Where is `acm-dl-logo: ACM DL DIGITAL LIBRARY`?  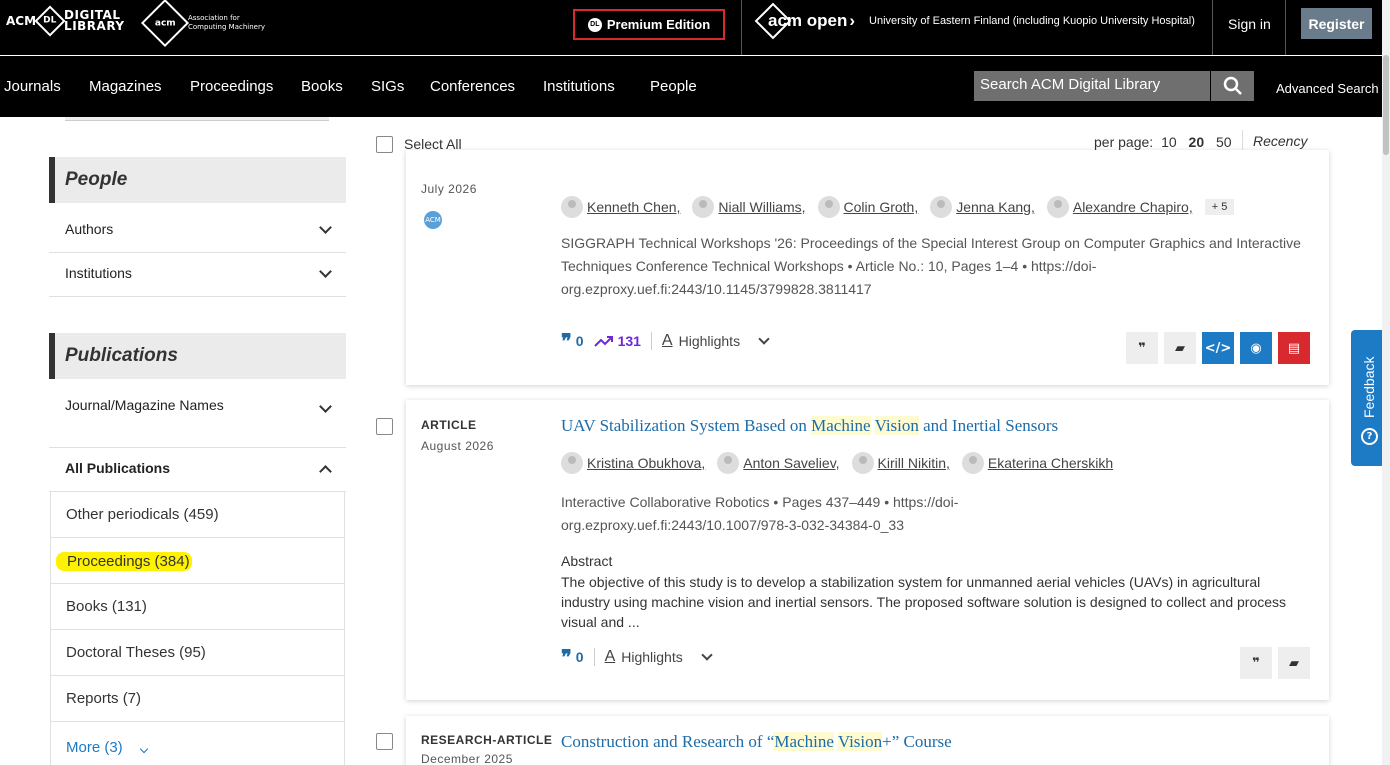
acm-dl-logo: ACM DL DIGITAL LIBRARY is located at coordinates (65, 21).